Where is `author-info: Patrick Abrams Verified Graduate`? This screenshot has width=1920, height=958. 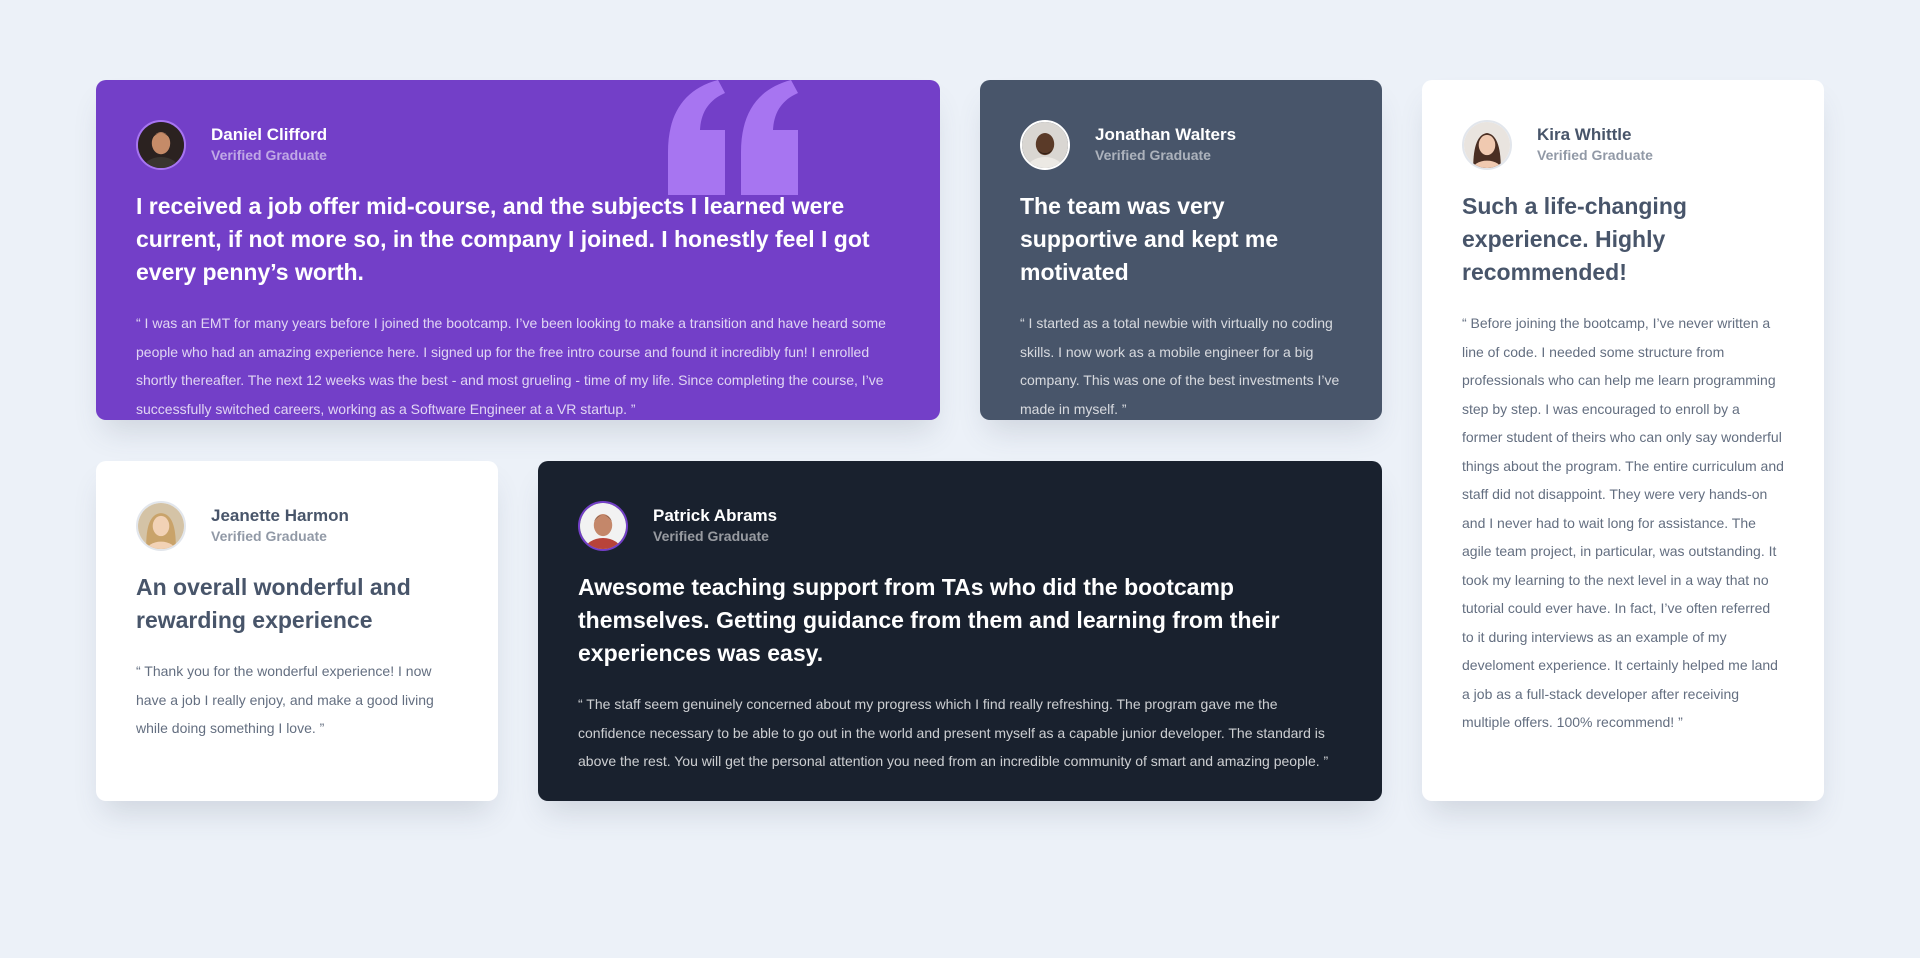 author-info: Patrick Abrams Verified Graduate is located at coordinates (715, 526).